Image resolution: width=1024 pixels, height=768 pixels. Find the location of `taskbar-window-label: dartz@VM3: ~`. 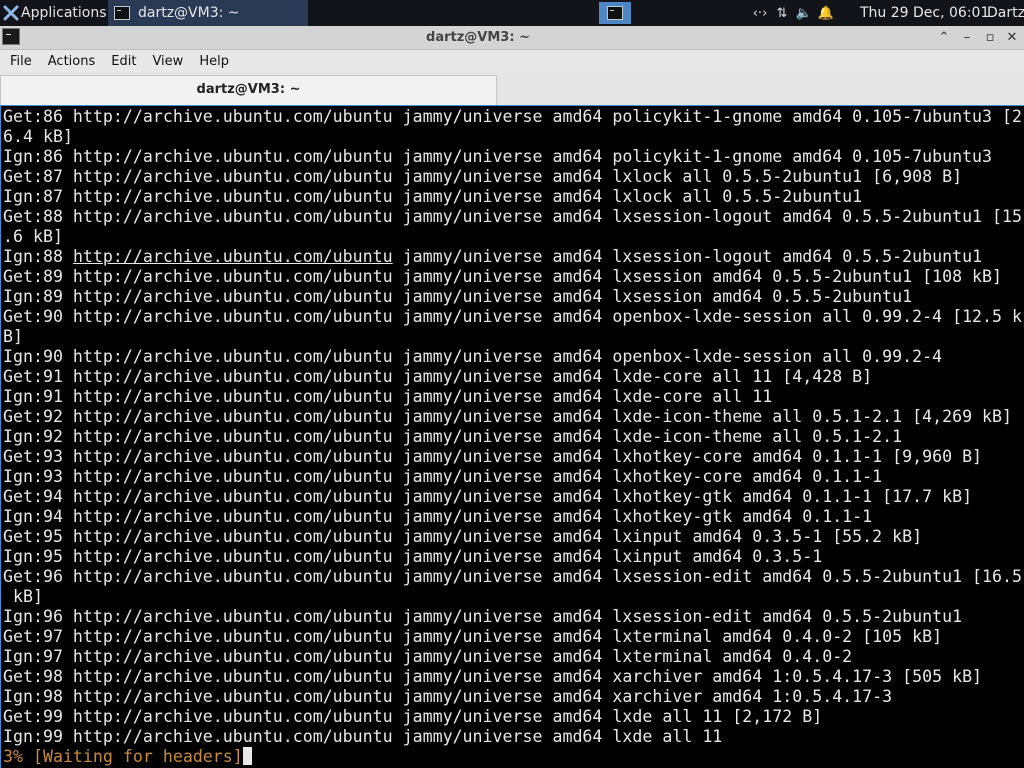

taskbar-window-label: dartz@VM3: ~ is located at coordinates (189, 13).